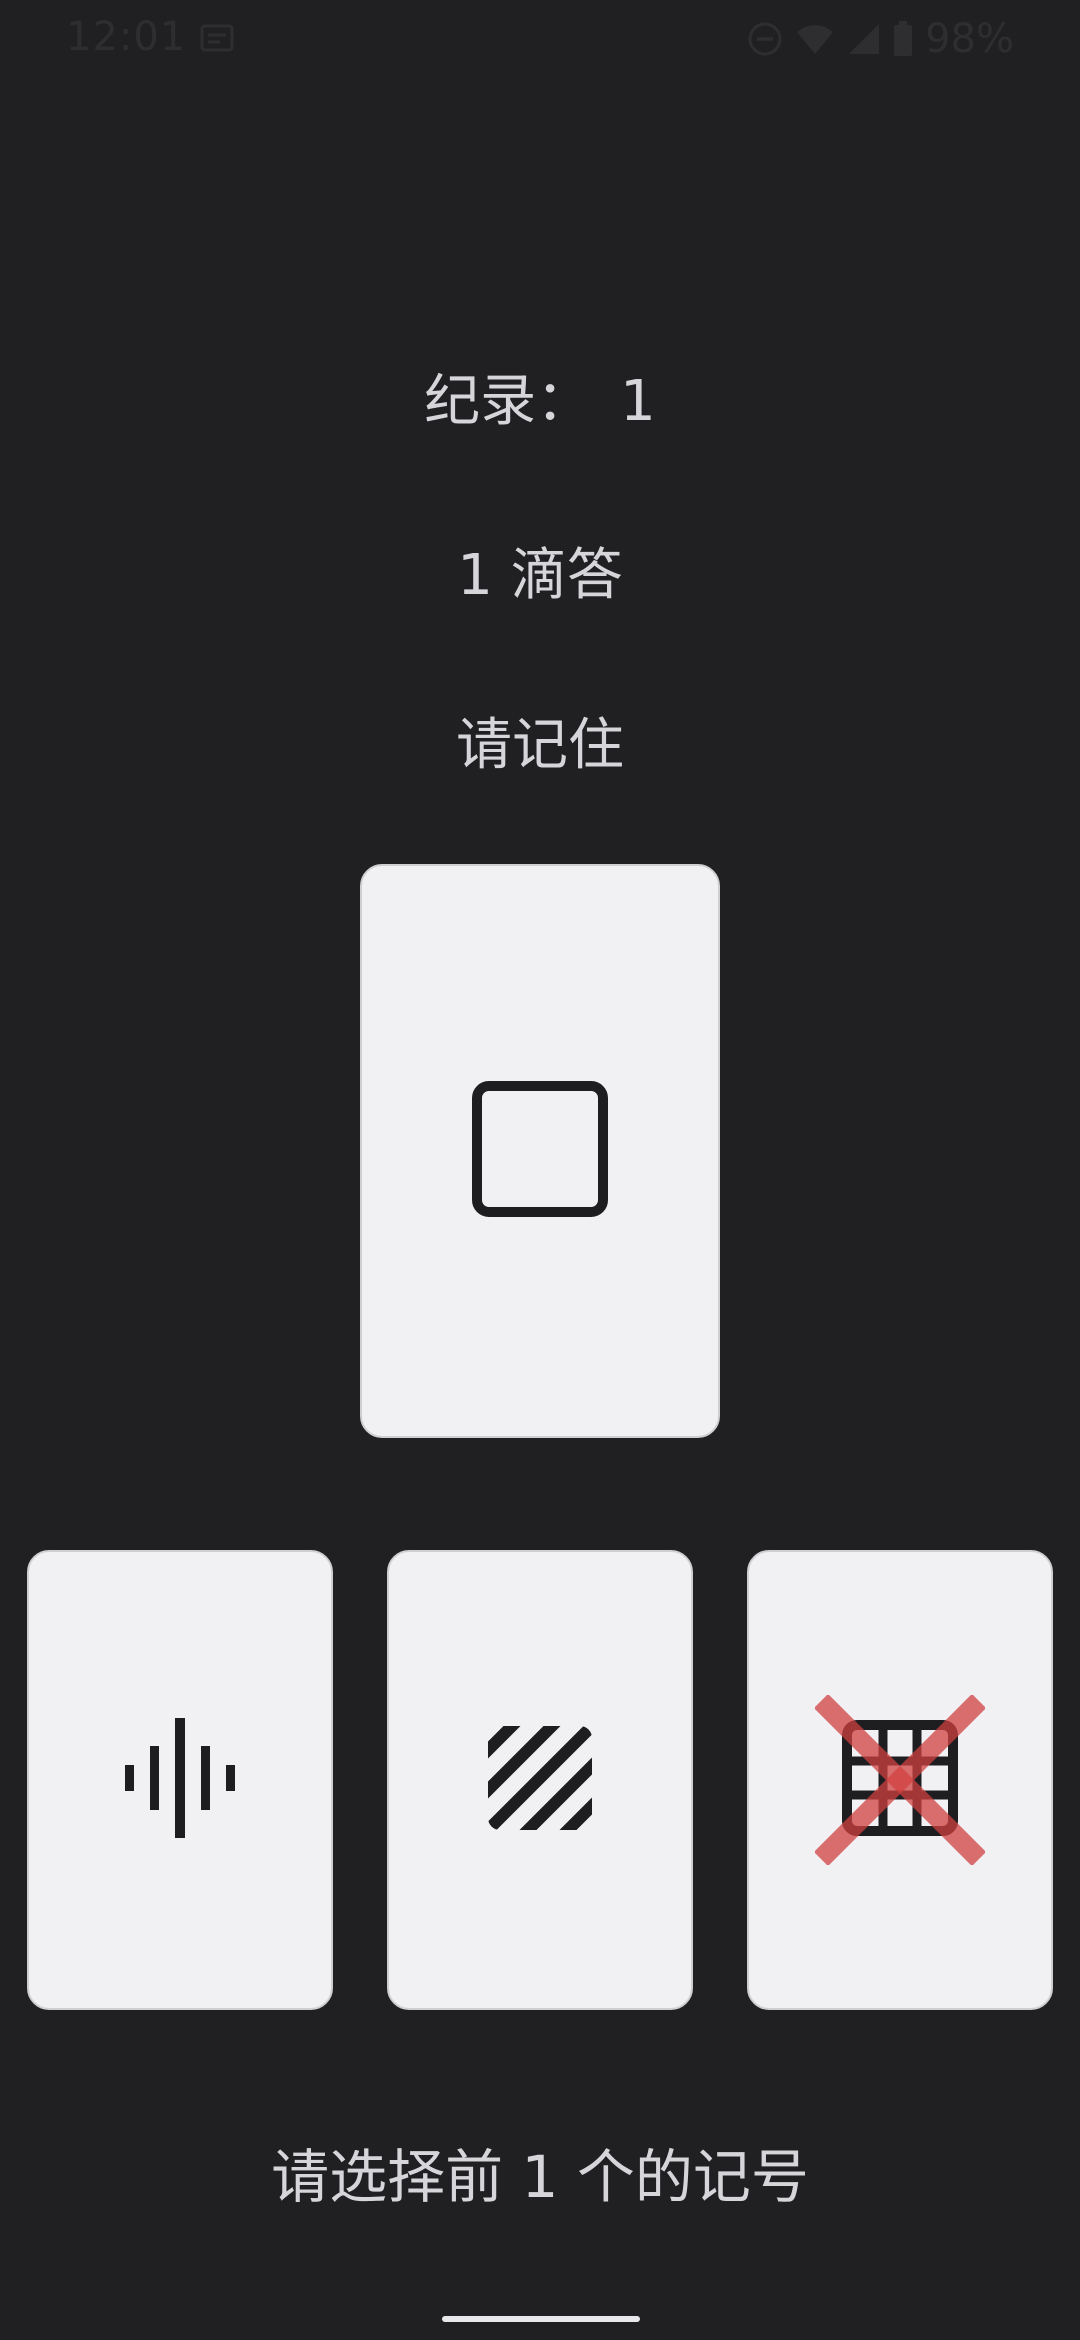  I want to click on square-icon, so click(540, 1151).